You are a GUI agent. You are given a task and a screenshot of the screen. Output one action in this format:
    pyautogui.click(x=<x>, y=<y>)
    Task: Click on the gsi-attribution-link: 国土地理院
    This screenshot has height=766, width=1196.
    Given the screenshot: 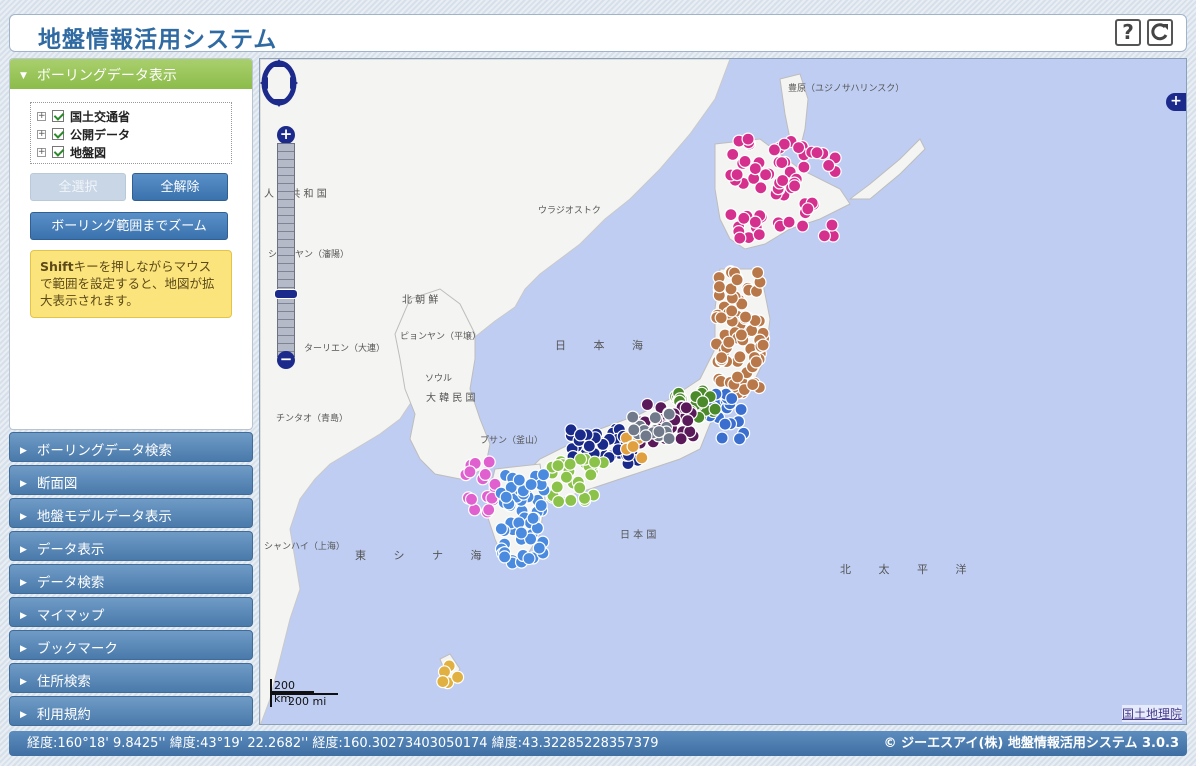 What is the action you would take?
    pyautogui.click(x=1151, y=713)
    